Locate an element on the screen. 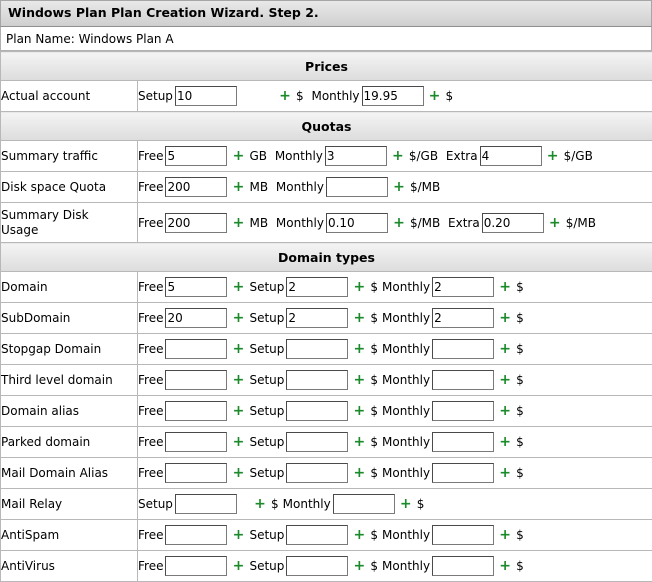  price-per-gb-unit: $/GB is located at coordinates (578, 156).